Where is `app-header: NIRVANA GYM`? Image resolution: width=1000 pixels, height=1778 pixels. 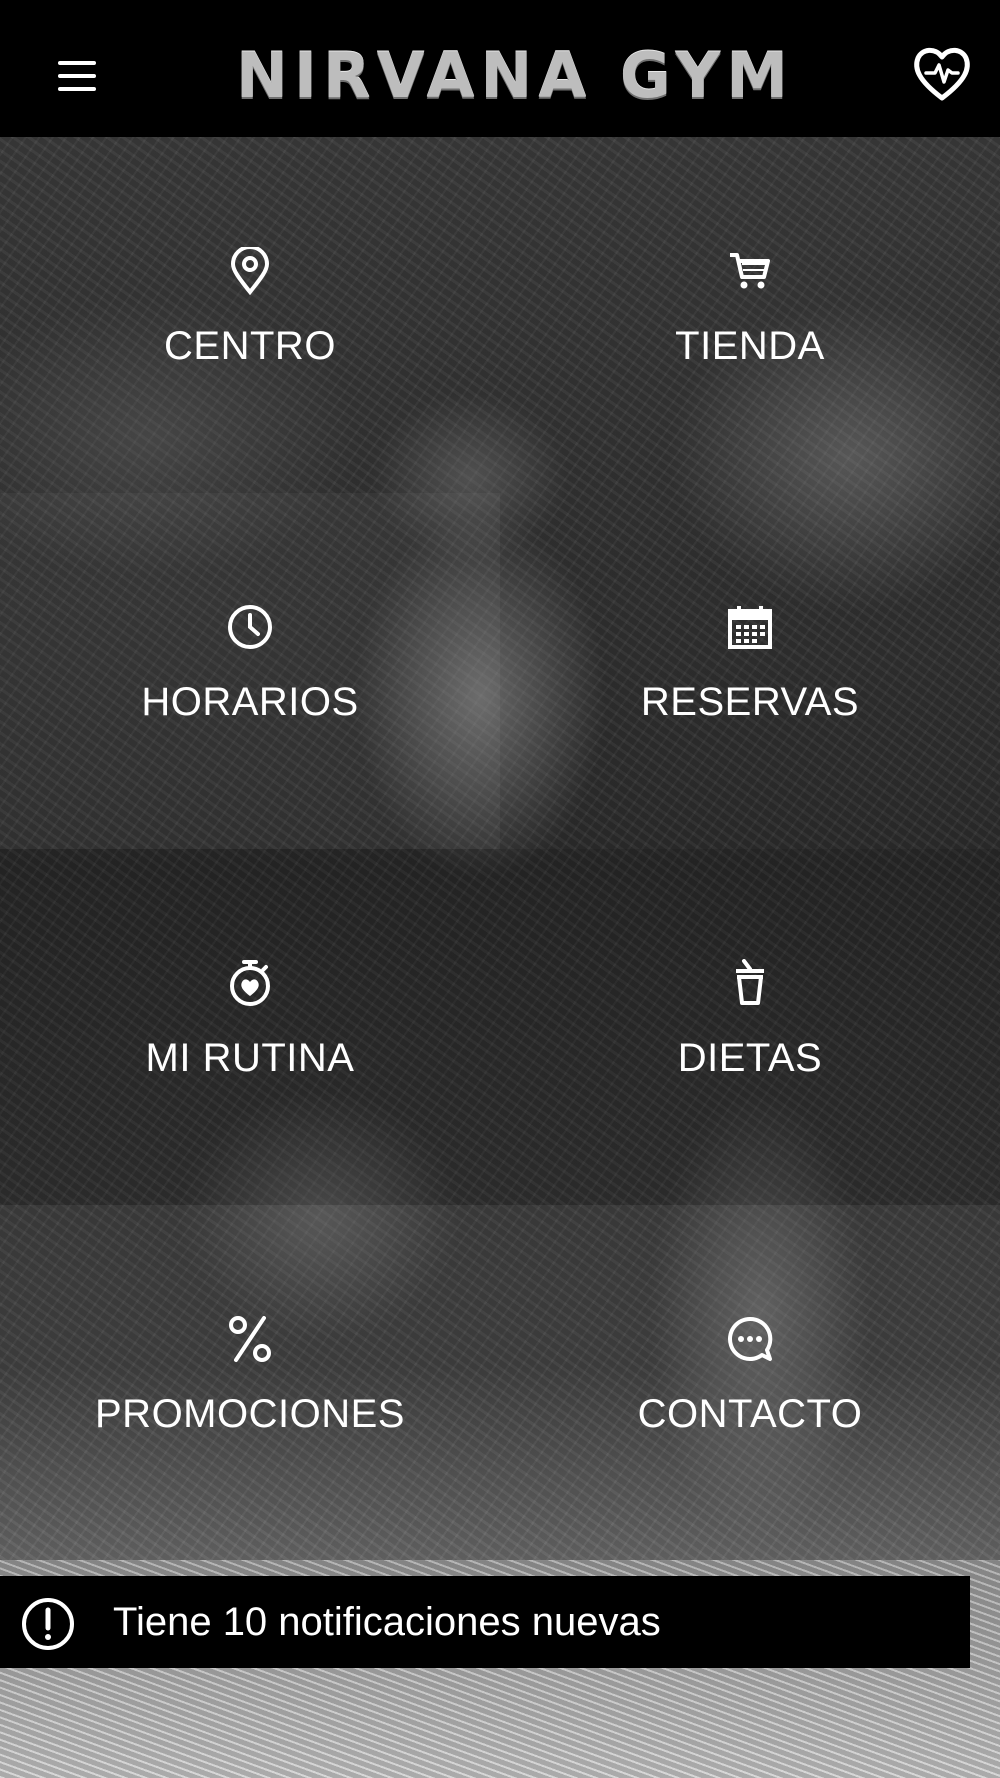 app-header: NIRVANA GYM is located at coordinates (500, 68).